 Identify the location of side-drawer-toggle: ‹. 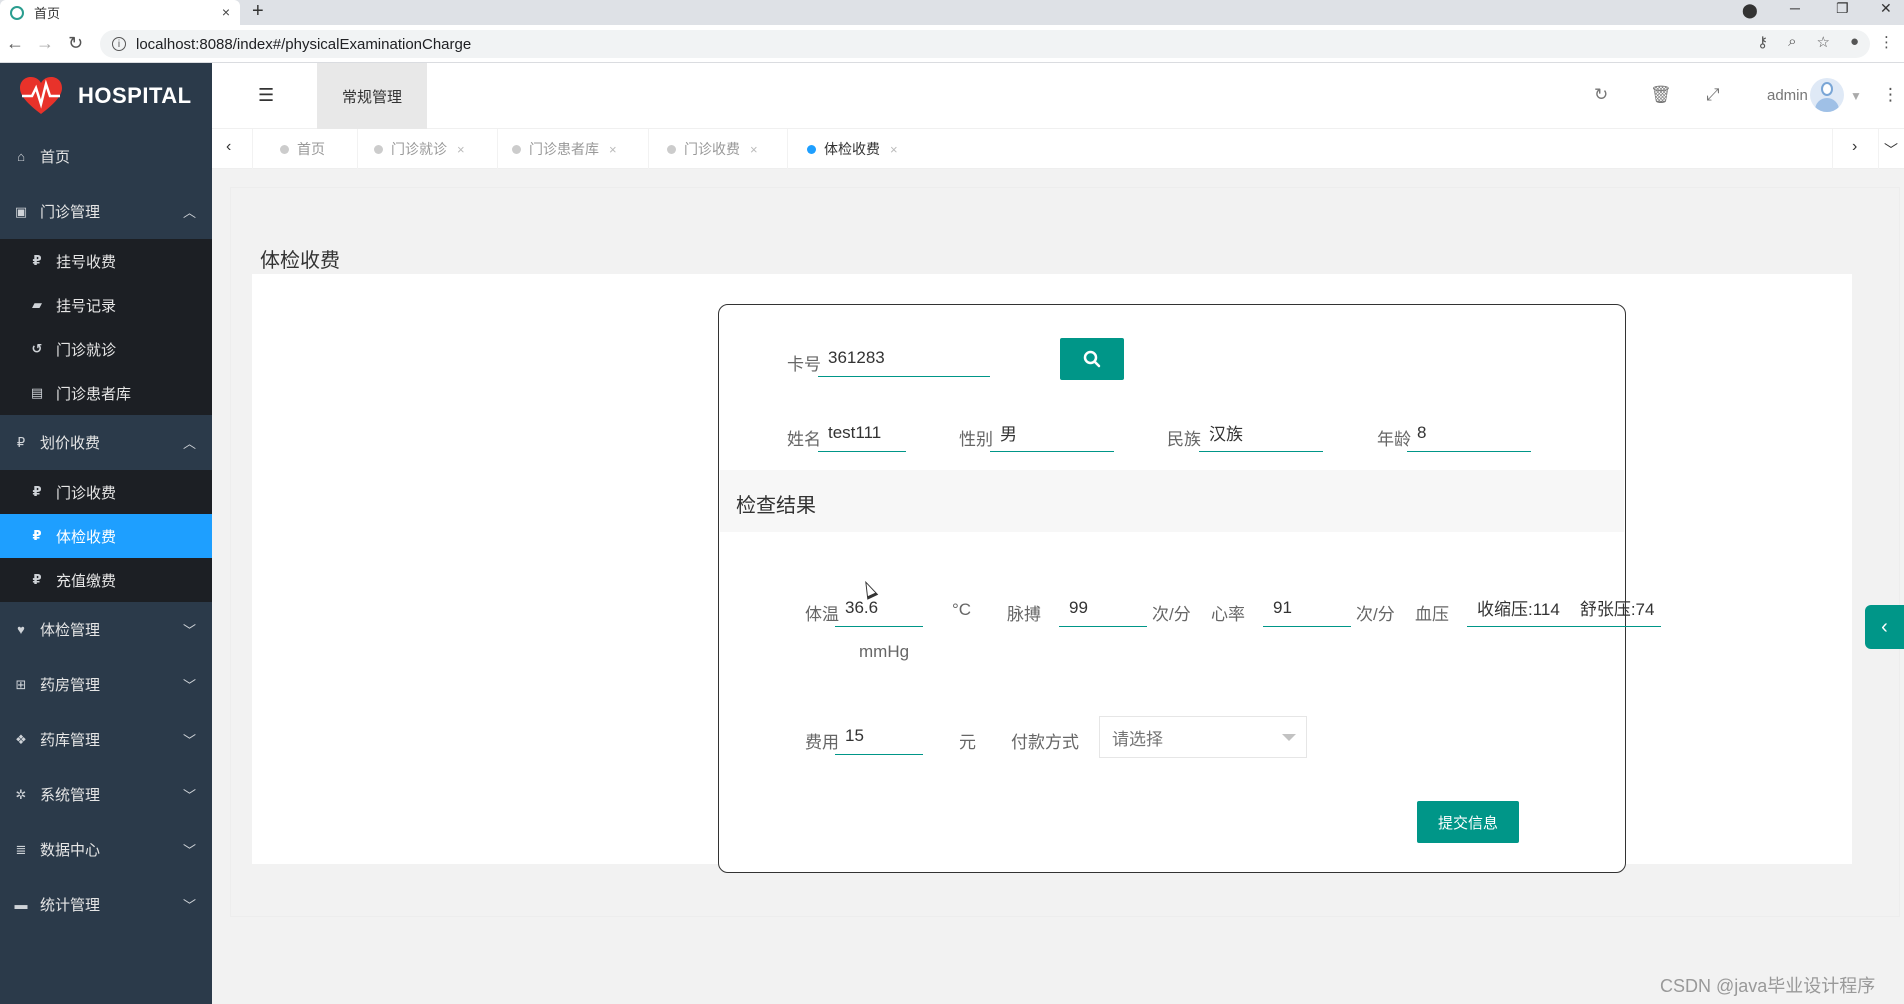
(1884, 627).